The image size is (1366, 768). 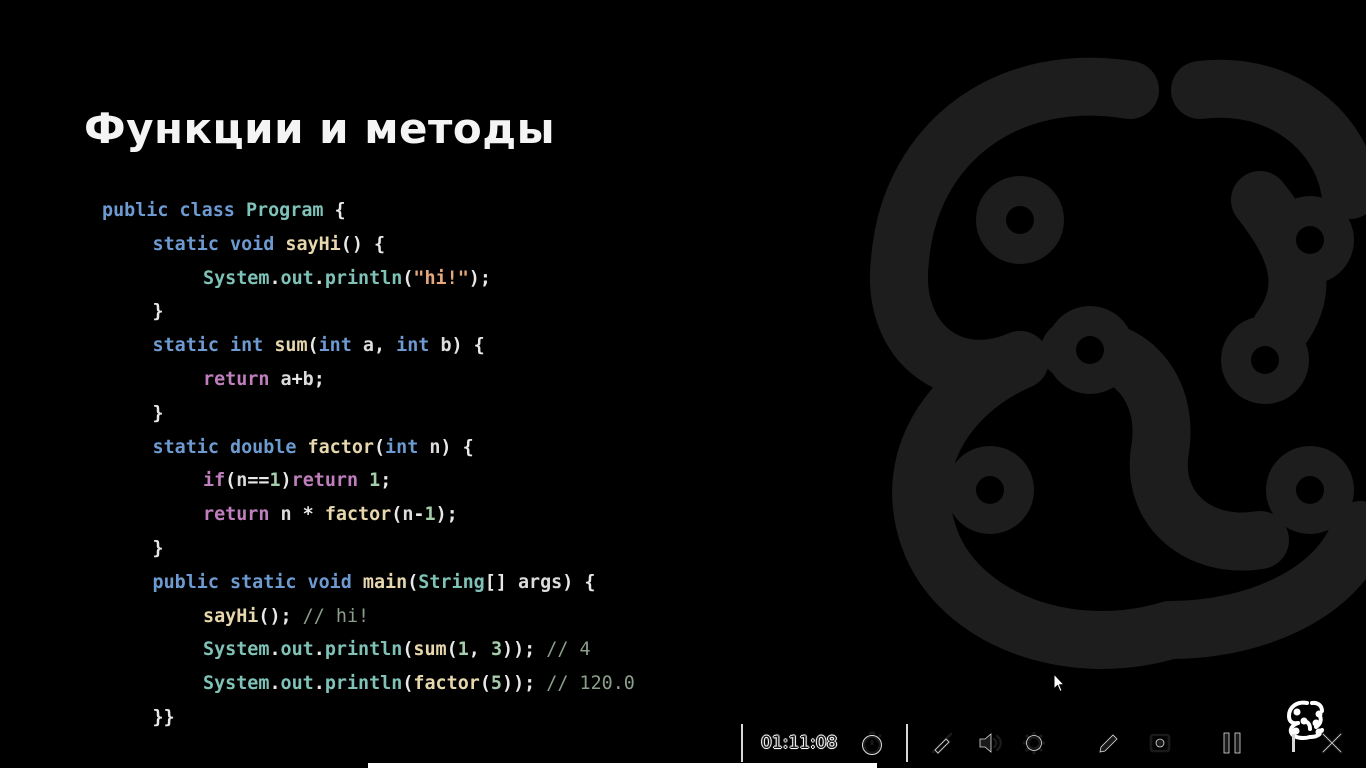 I want to click on pause-icon, so click(x=1232, y=743).